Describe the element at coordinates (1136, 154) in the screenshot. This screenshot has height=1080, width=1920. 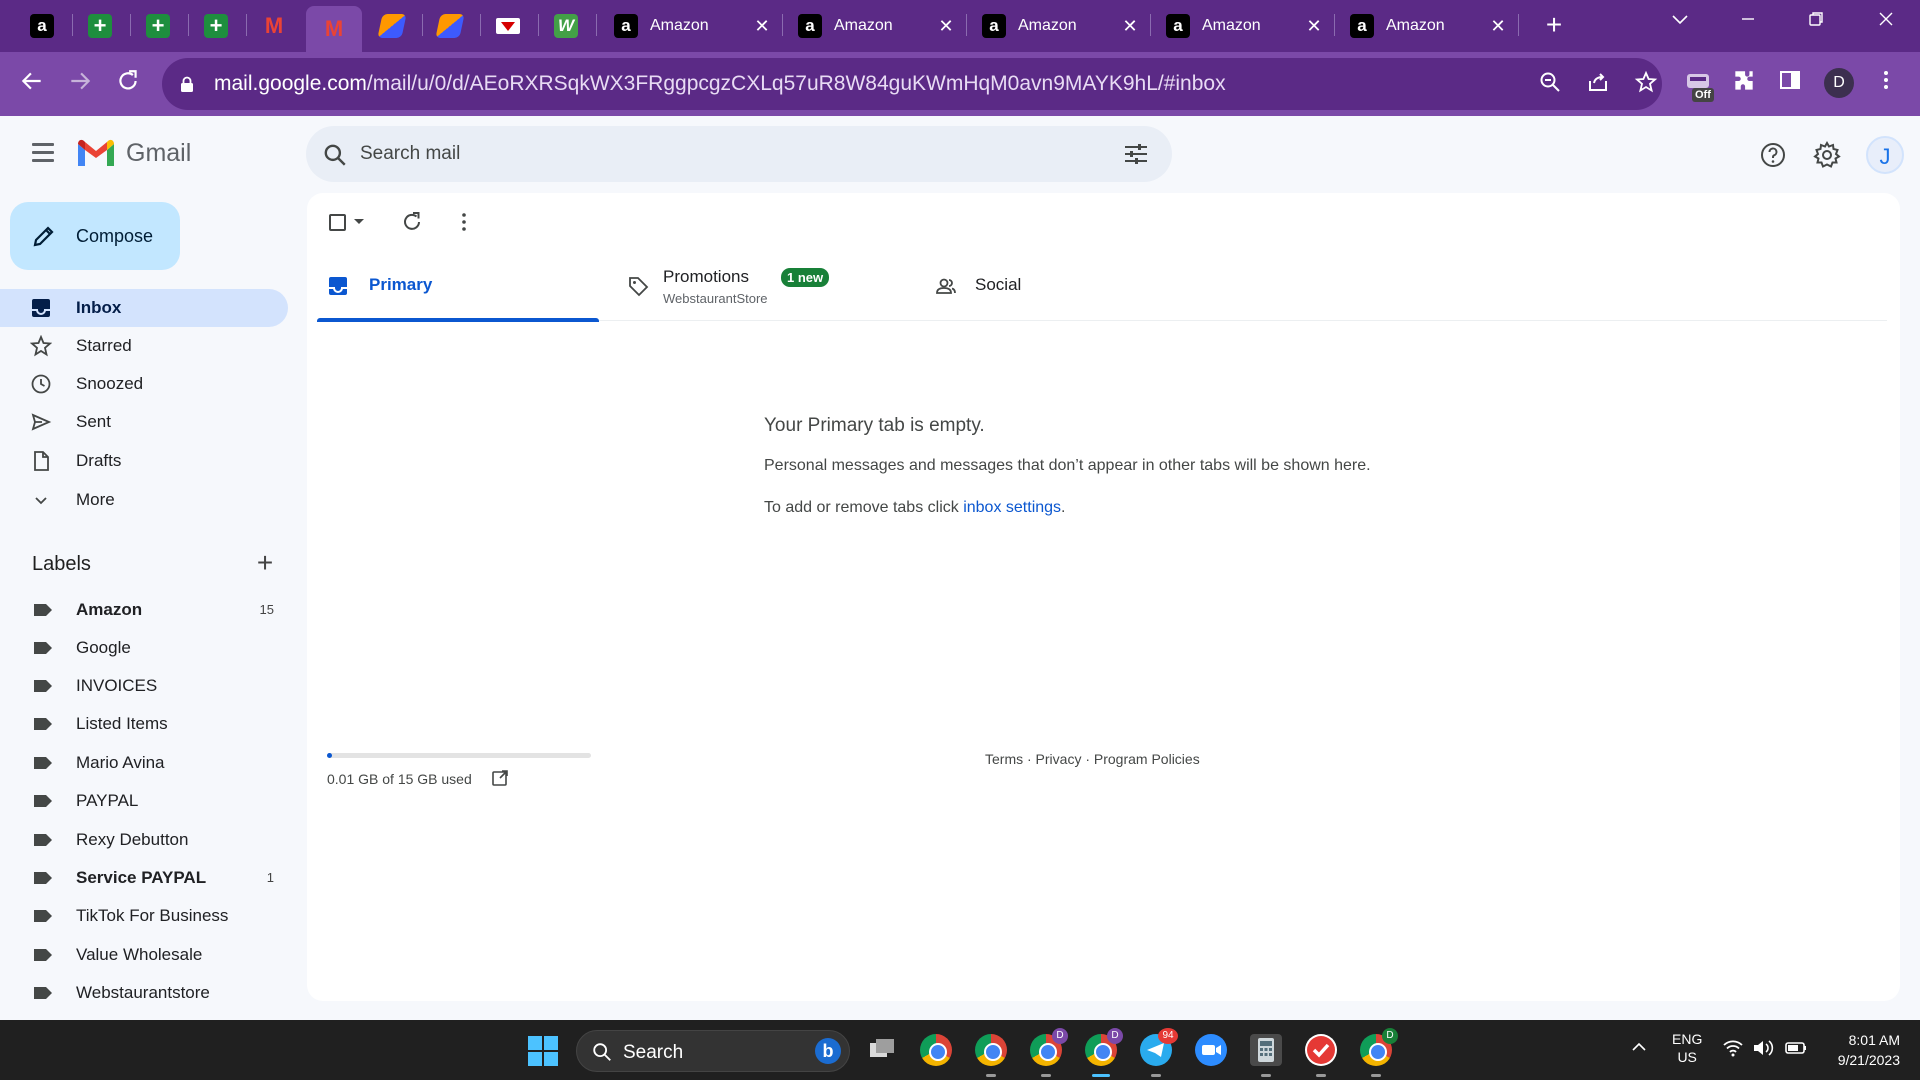
I see `search-options-icon` at that location.